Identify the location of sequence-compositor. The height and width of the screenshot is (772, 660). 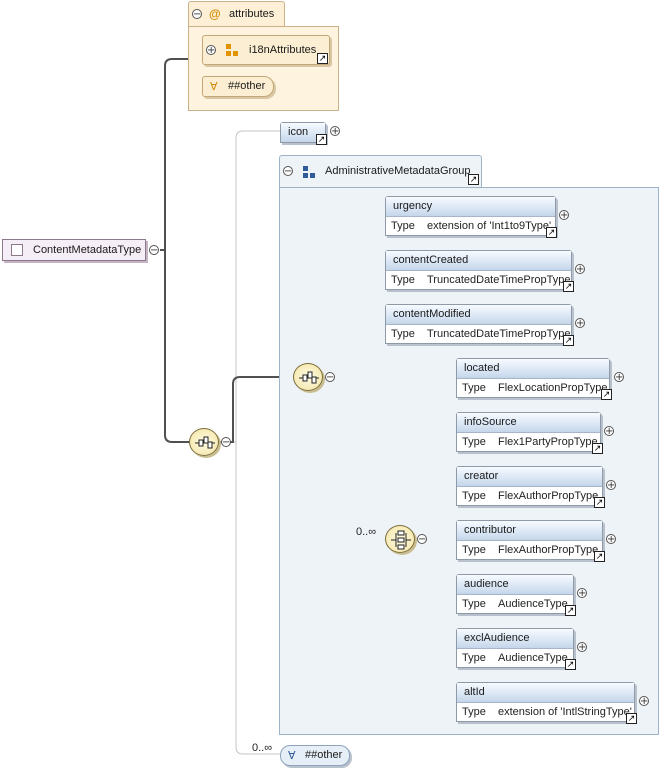
(204, 442).